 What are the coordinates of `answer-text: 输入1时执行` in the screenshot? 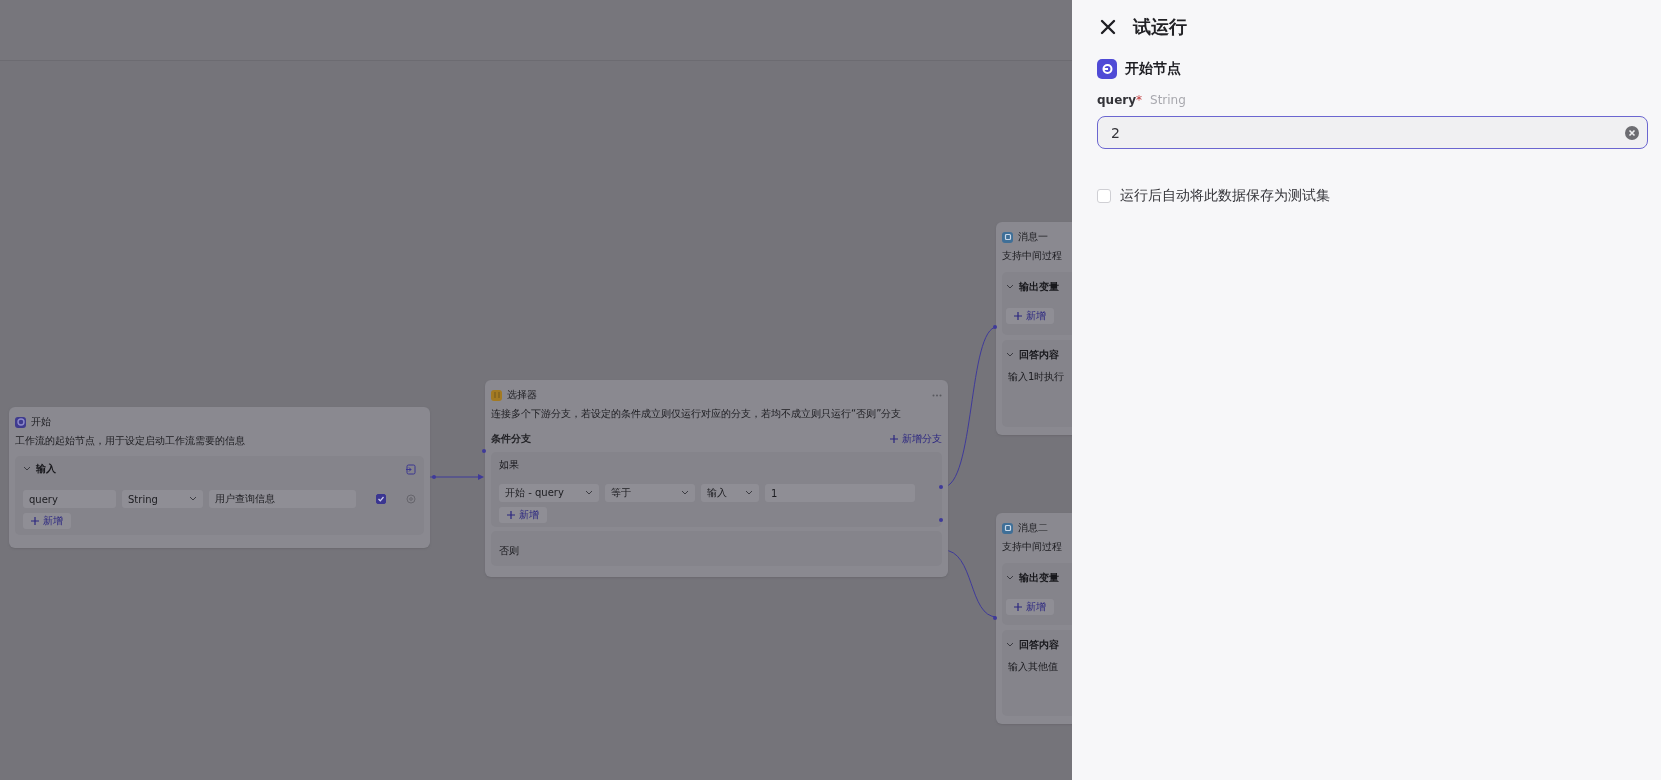 It's located at (1037, 377).